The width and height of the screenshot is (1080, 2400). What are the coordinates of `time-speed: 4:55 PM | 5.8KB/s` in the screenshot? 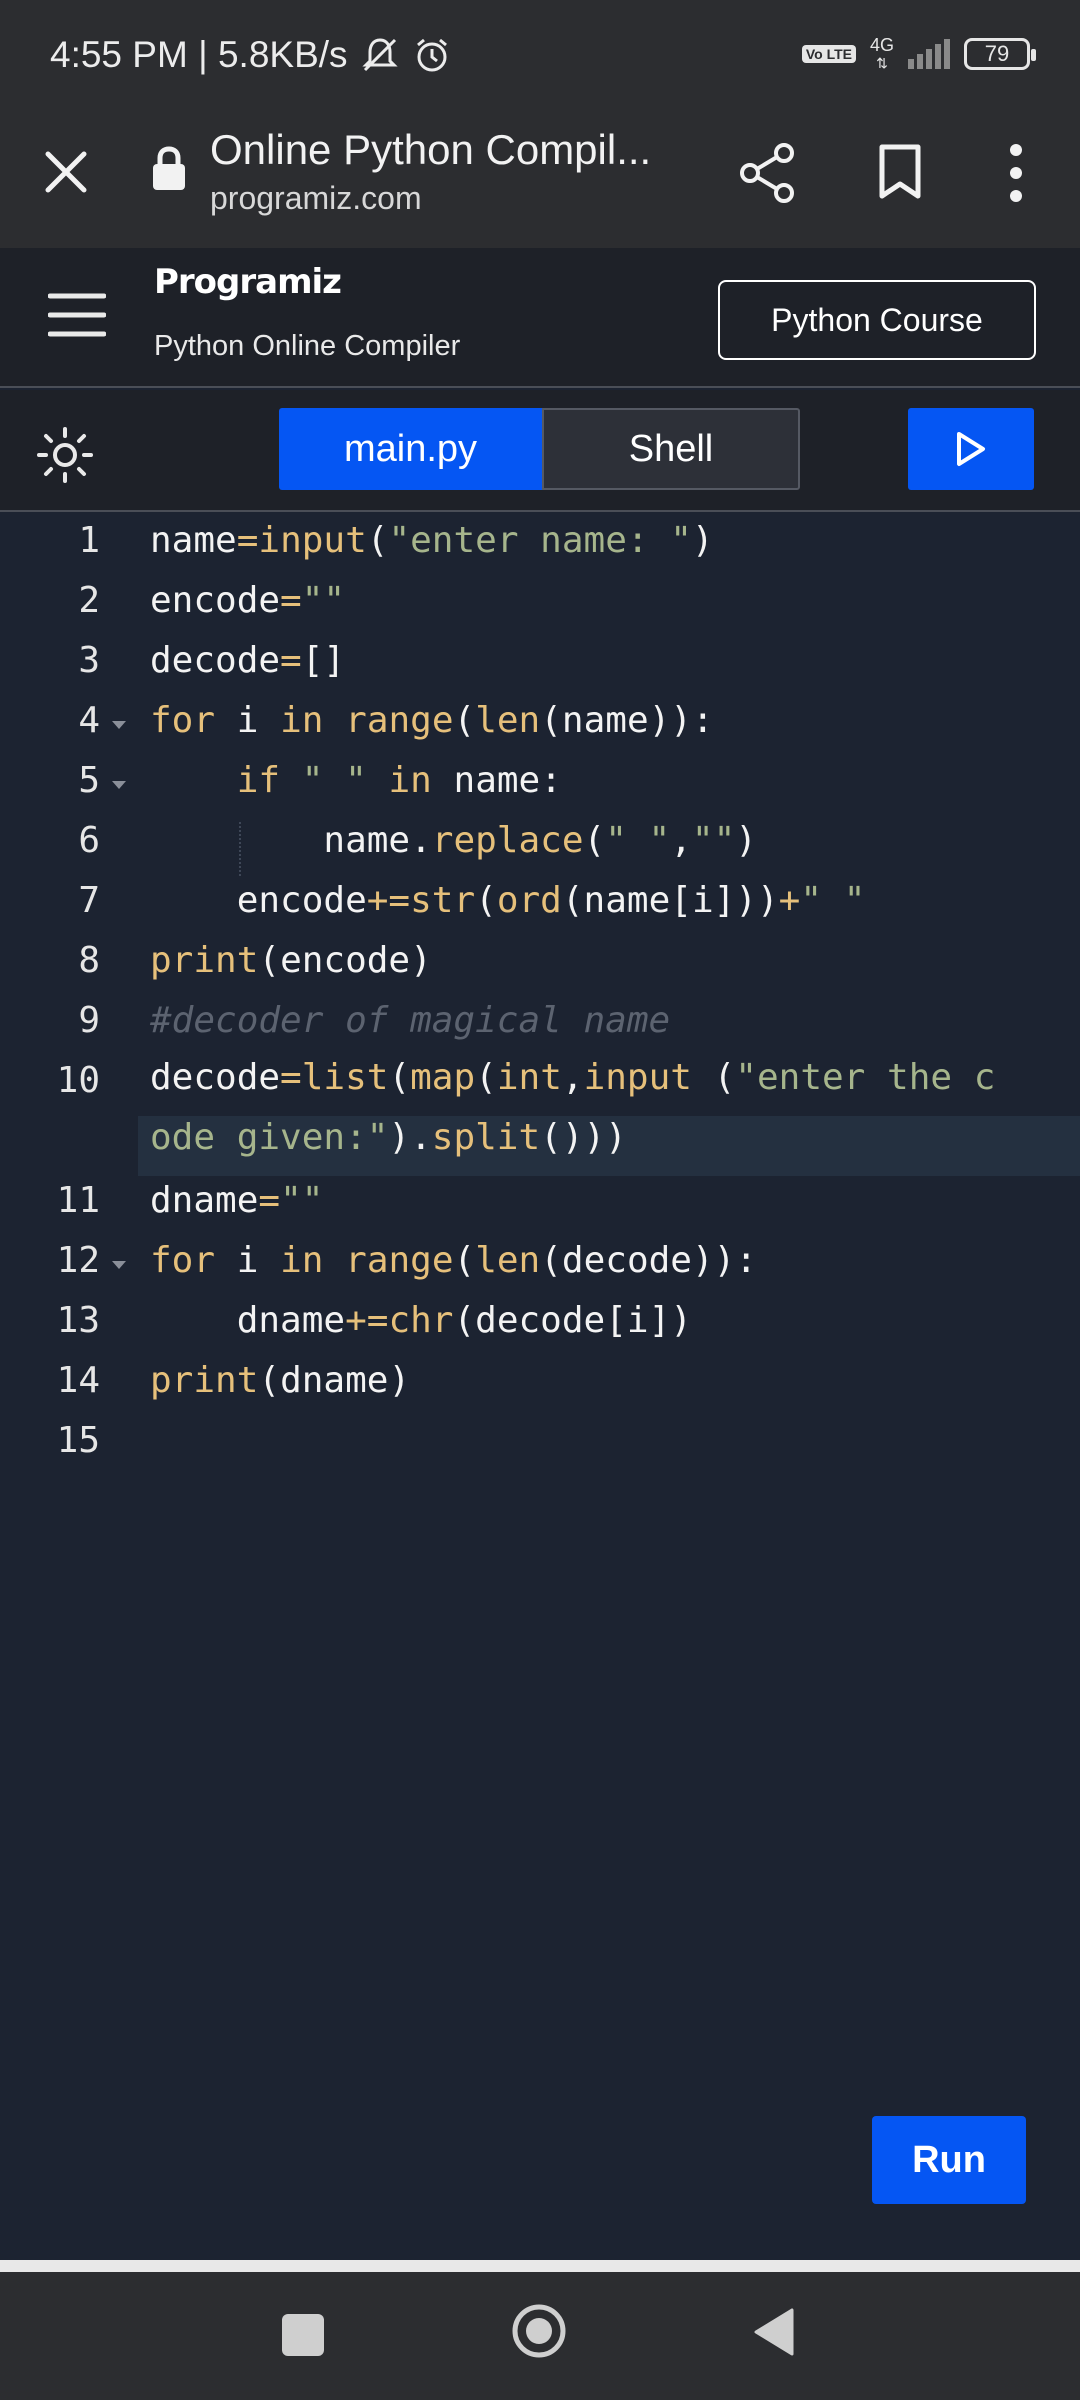 It's located at (199, 54).